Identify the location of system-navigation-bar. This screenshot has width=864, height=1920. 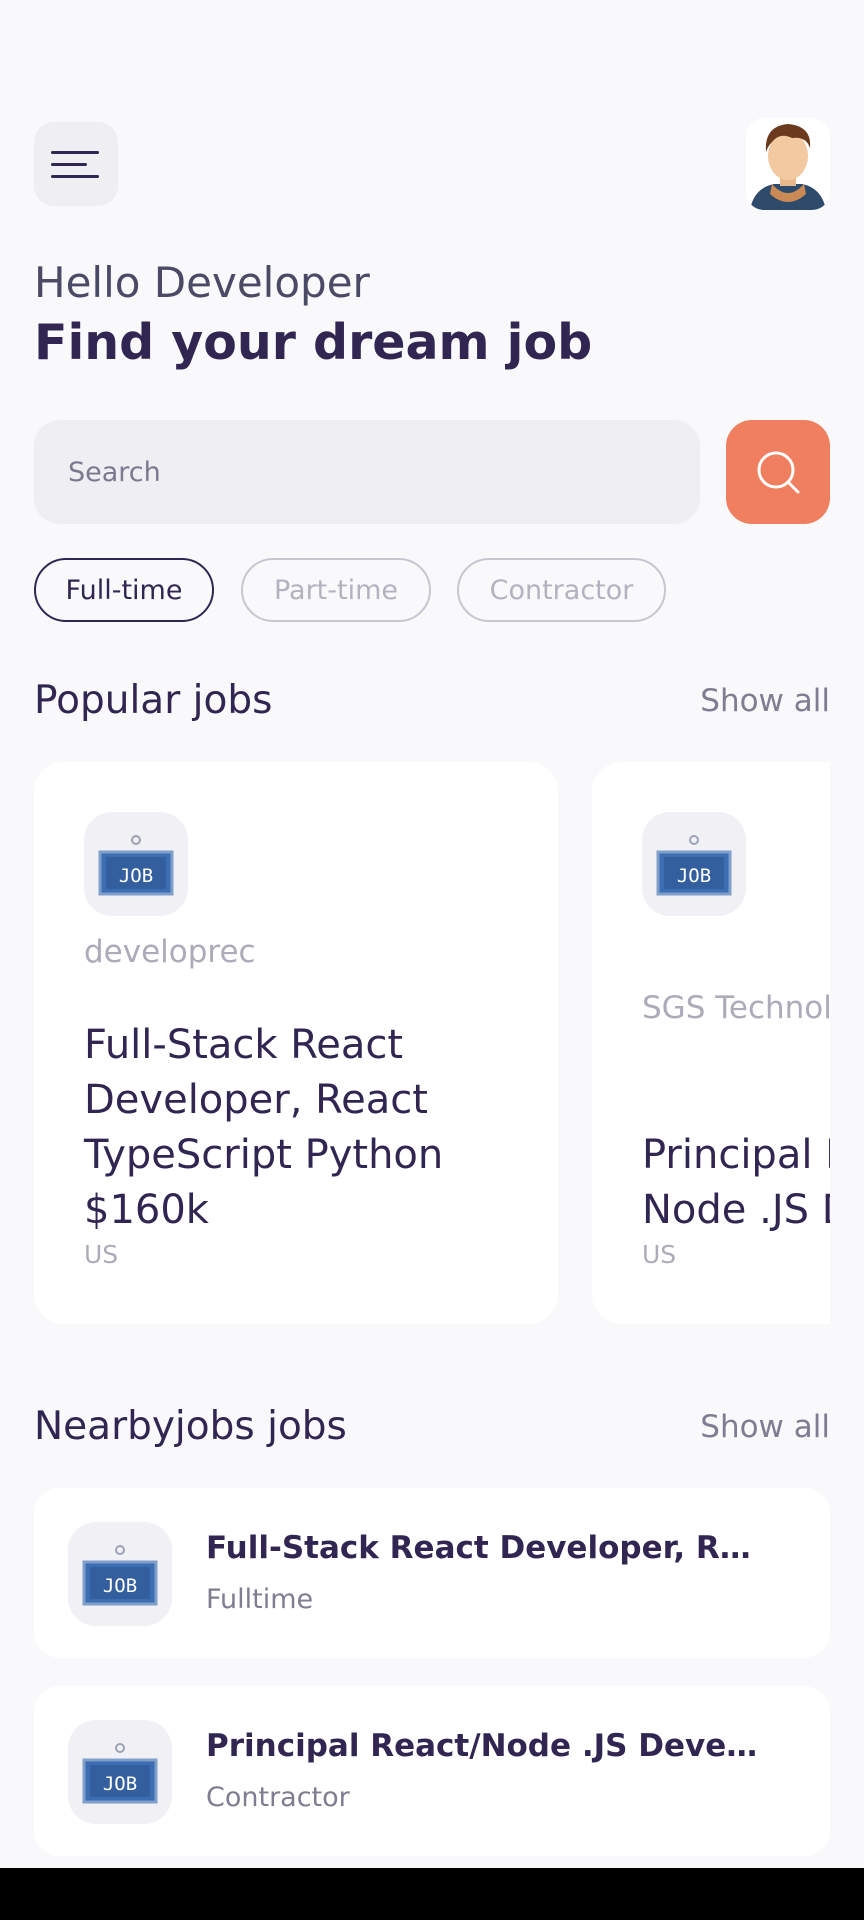
(432, 1894).